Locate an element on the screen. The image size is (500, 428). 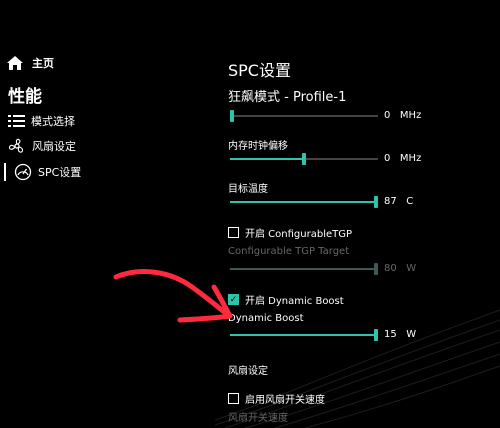
nav-item-spc-settings: SPC设置 is located at coordinates (42, 172).